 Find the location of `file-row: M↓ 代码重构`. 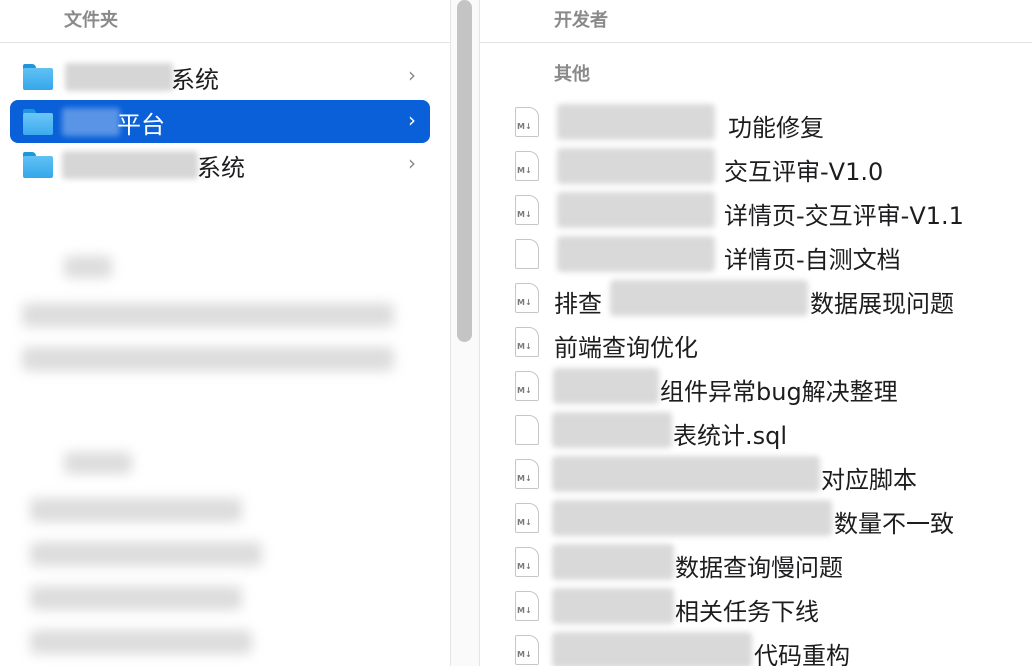

file-row: M↓ 代码重构 is located at coordinates (756, 647).